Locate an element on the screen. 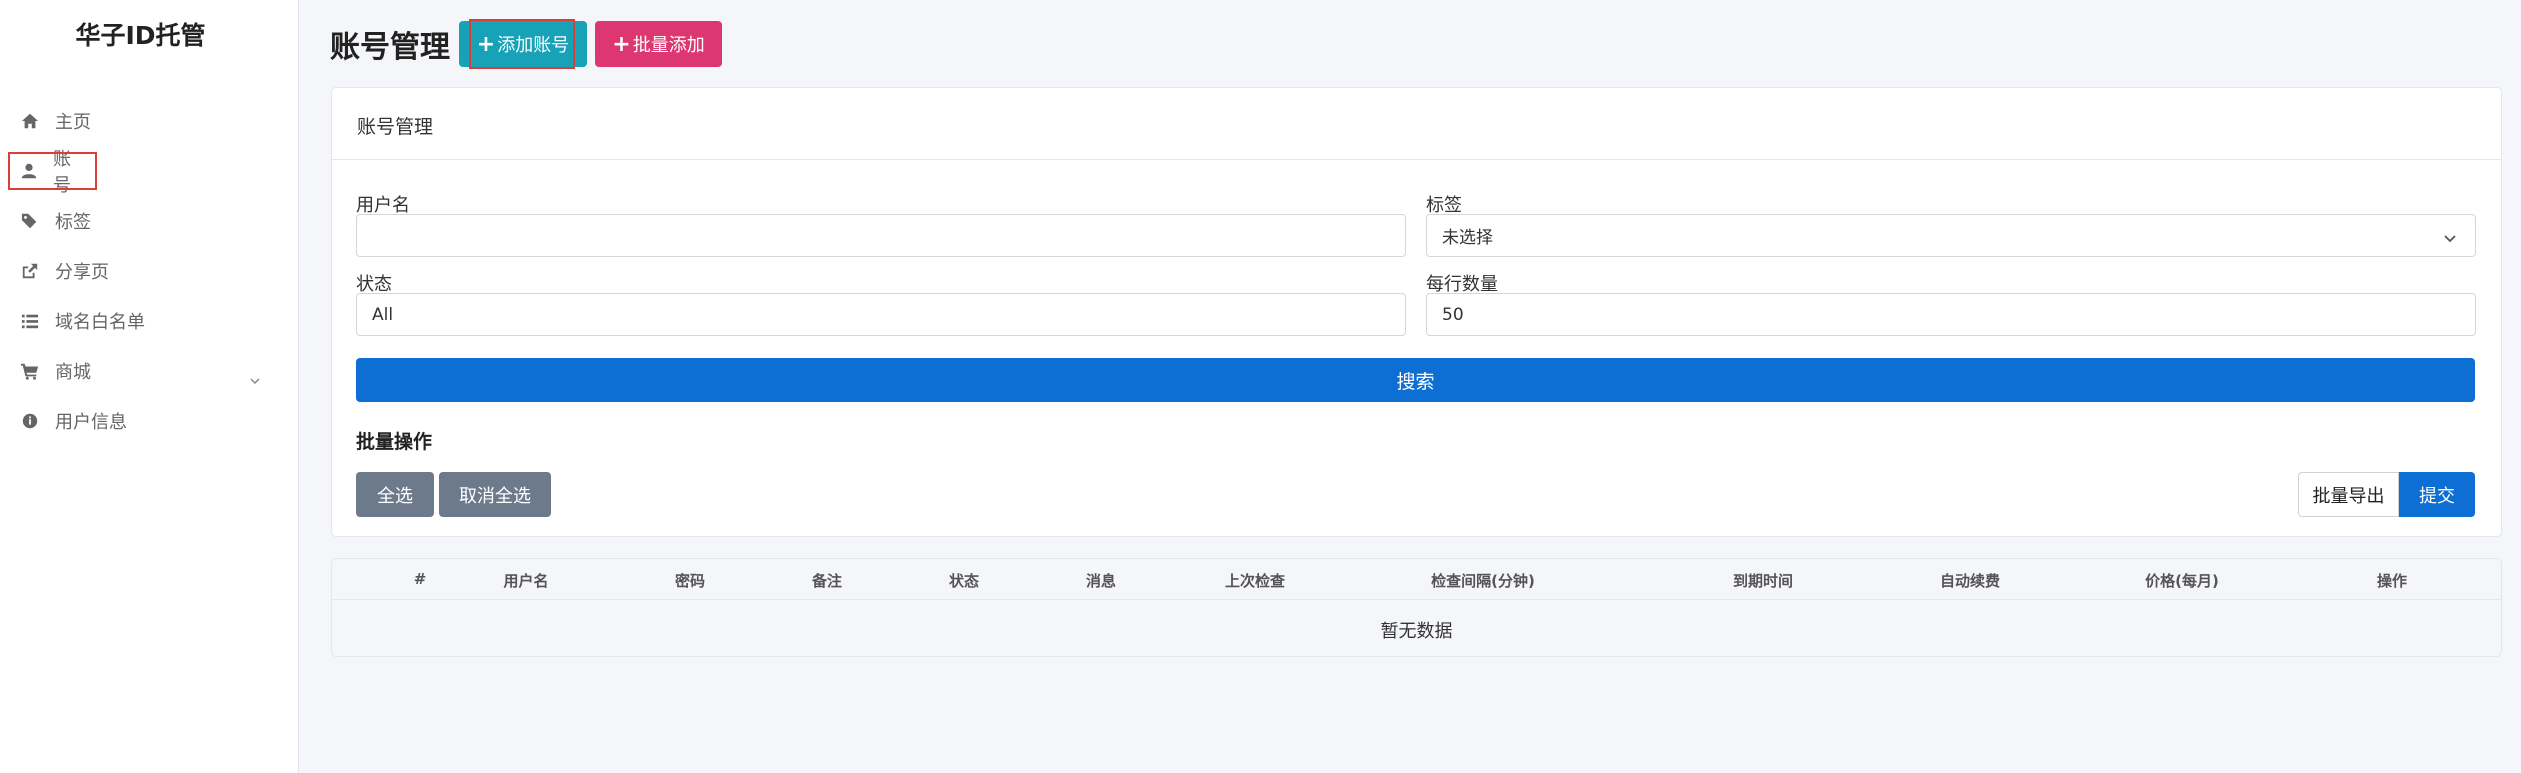 The image size is (2521, 773). status-field: All is located at coordinates (881, 314).